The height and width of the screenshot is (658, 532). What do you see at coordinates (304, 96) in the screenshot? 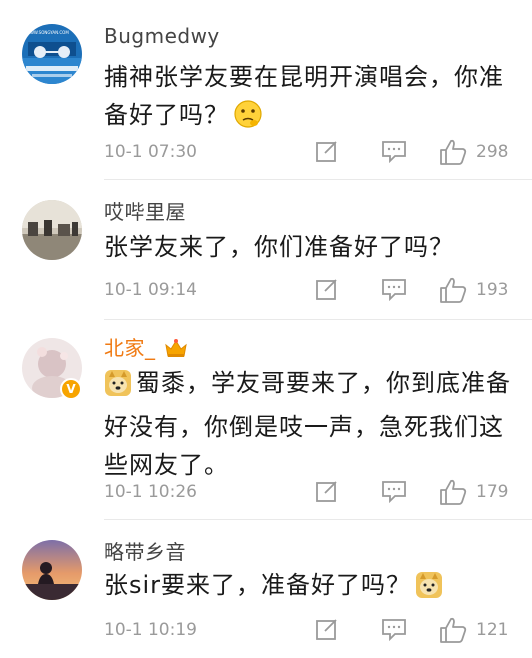
I see `comment-text: 捕神张学友要在昆明开演唱会，你准备好了吗？` at bounding box center [304, 96].